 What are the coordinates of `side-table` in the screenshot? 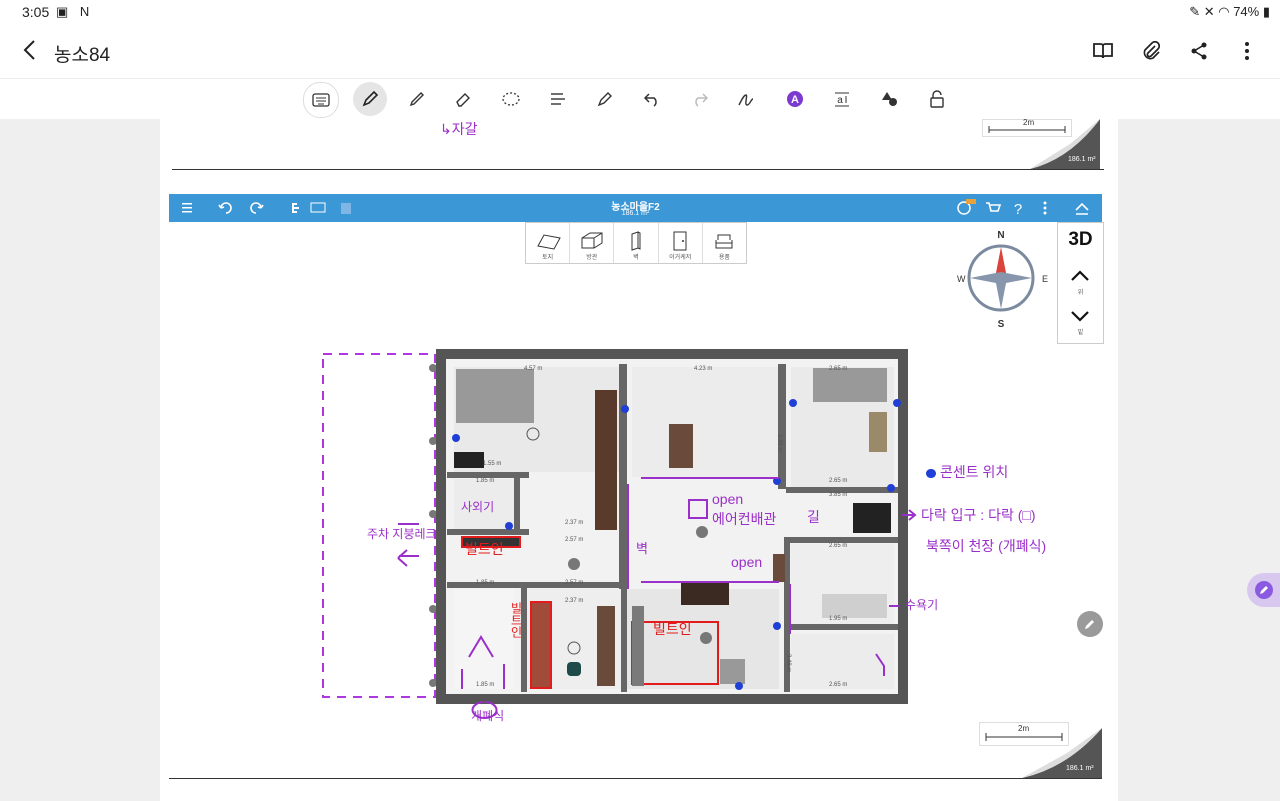 It's located at (878, 432).